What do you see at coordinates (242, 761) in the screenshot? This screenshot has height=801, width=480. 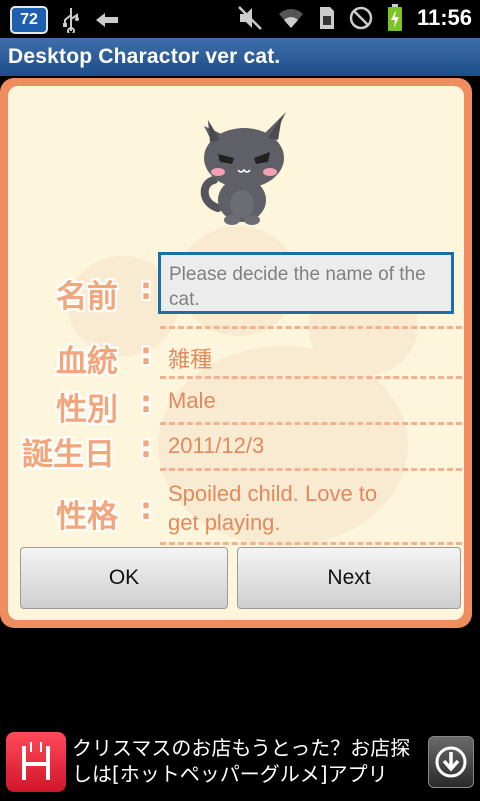 I see `ad-text: クリスマスのお店もうとった？お店探 しは[ホットペッパーグルメ]アプリ` at bounding box center [242, 761].